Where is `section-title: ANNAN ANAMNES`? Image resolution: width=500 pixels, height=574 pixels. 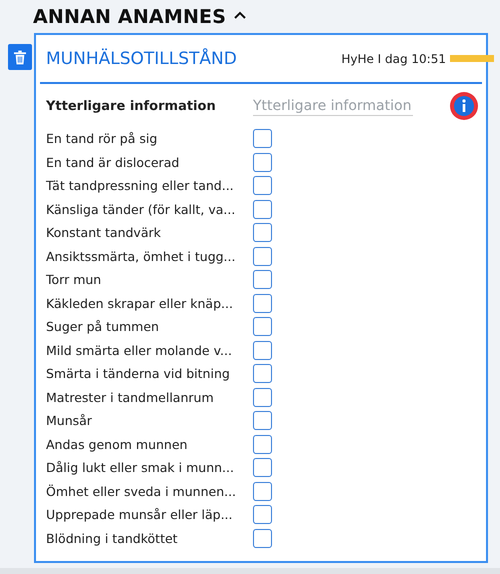
section-title: ANNAN ANAMNES is located at coordinates (129, 17).